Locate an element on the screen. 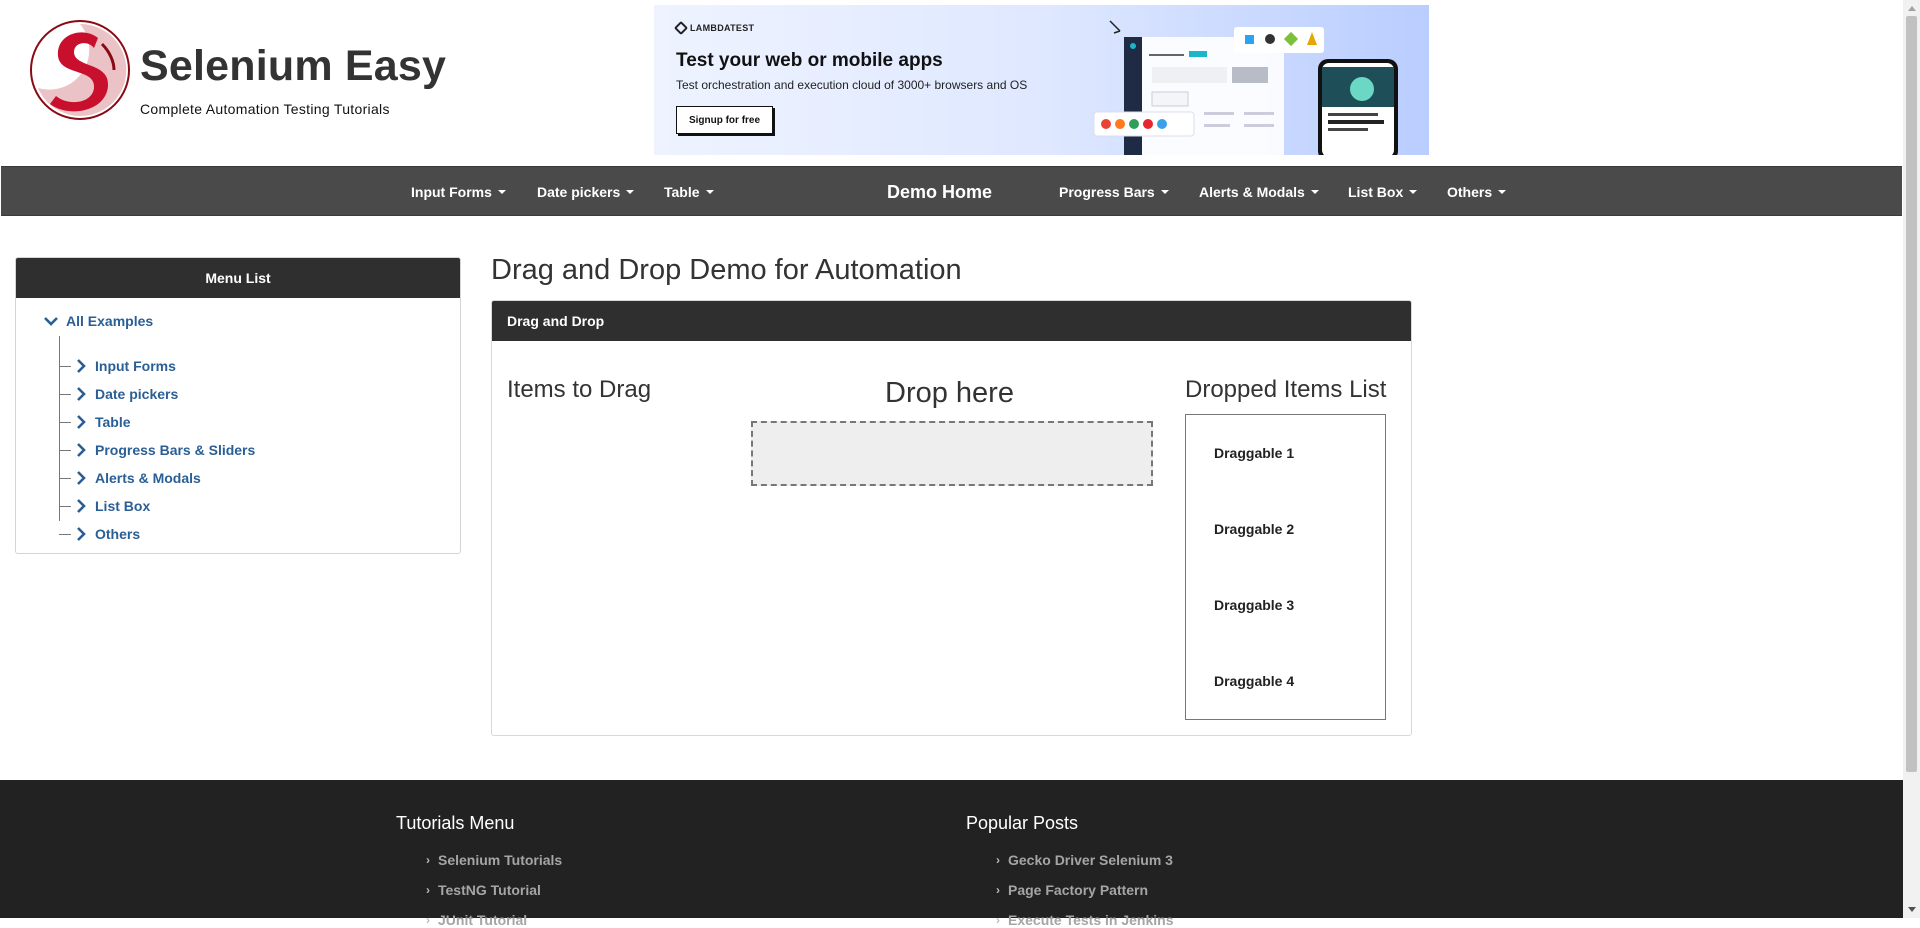  nav-date-pickers: Date pickers is located at coordinates (586, 192).